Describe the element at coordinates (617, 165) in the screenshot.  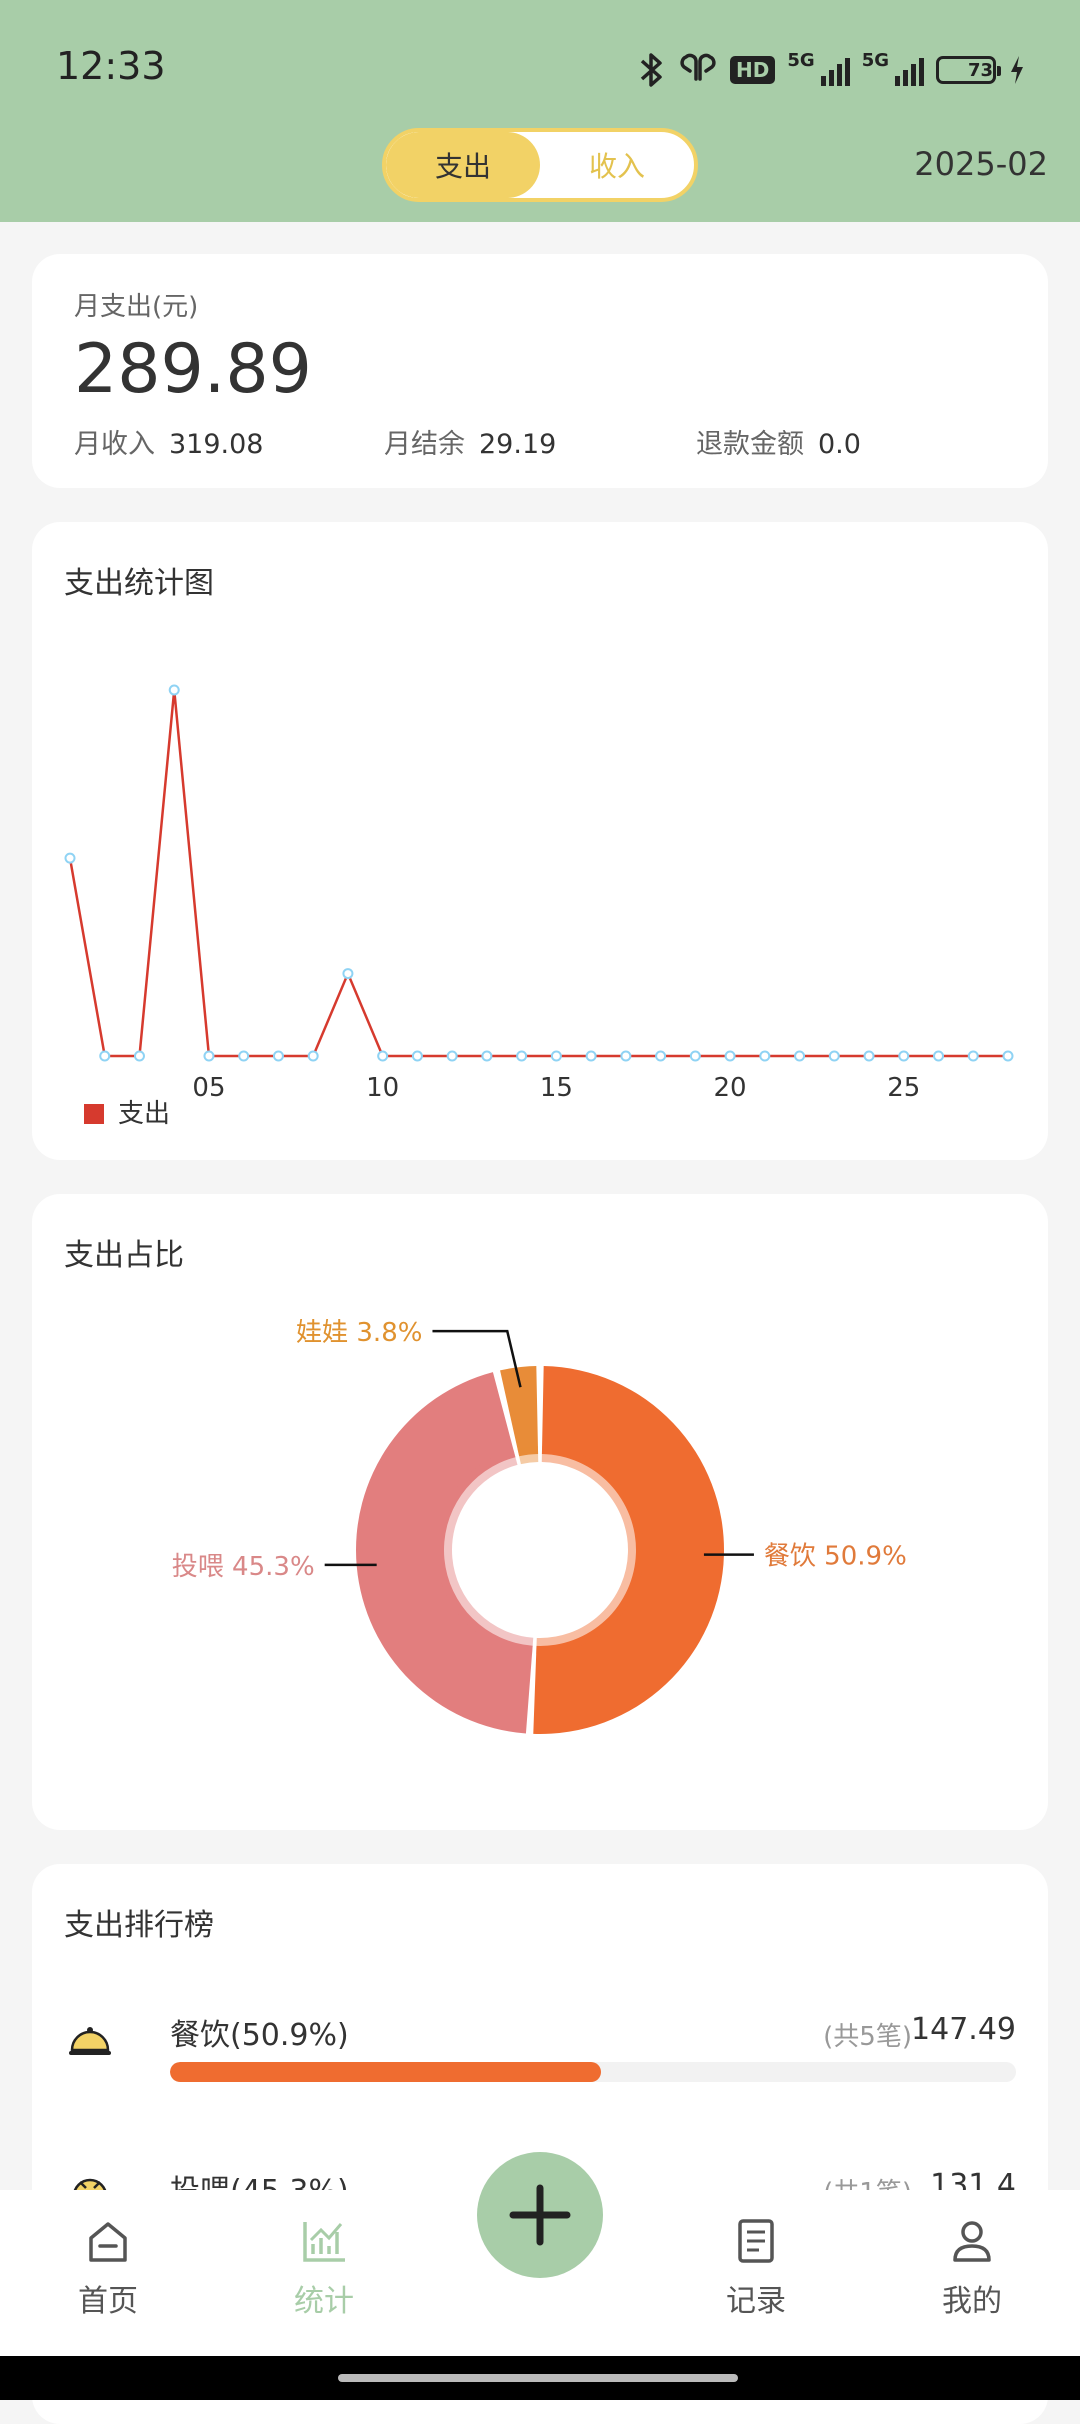
I see `tab-income: 收入` at that location.